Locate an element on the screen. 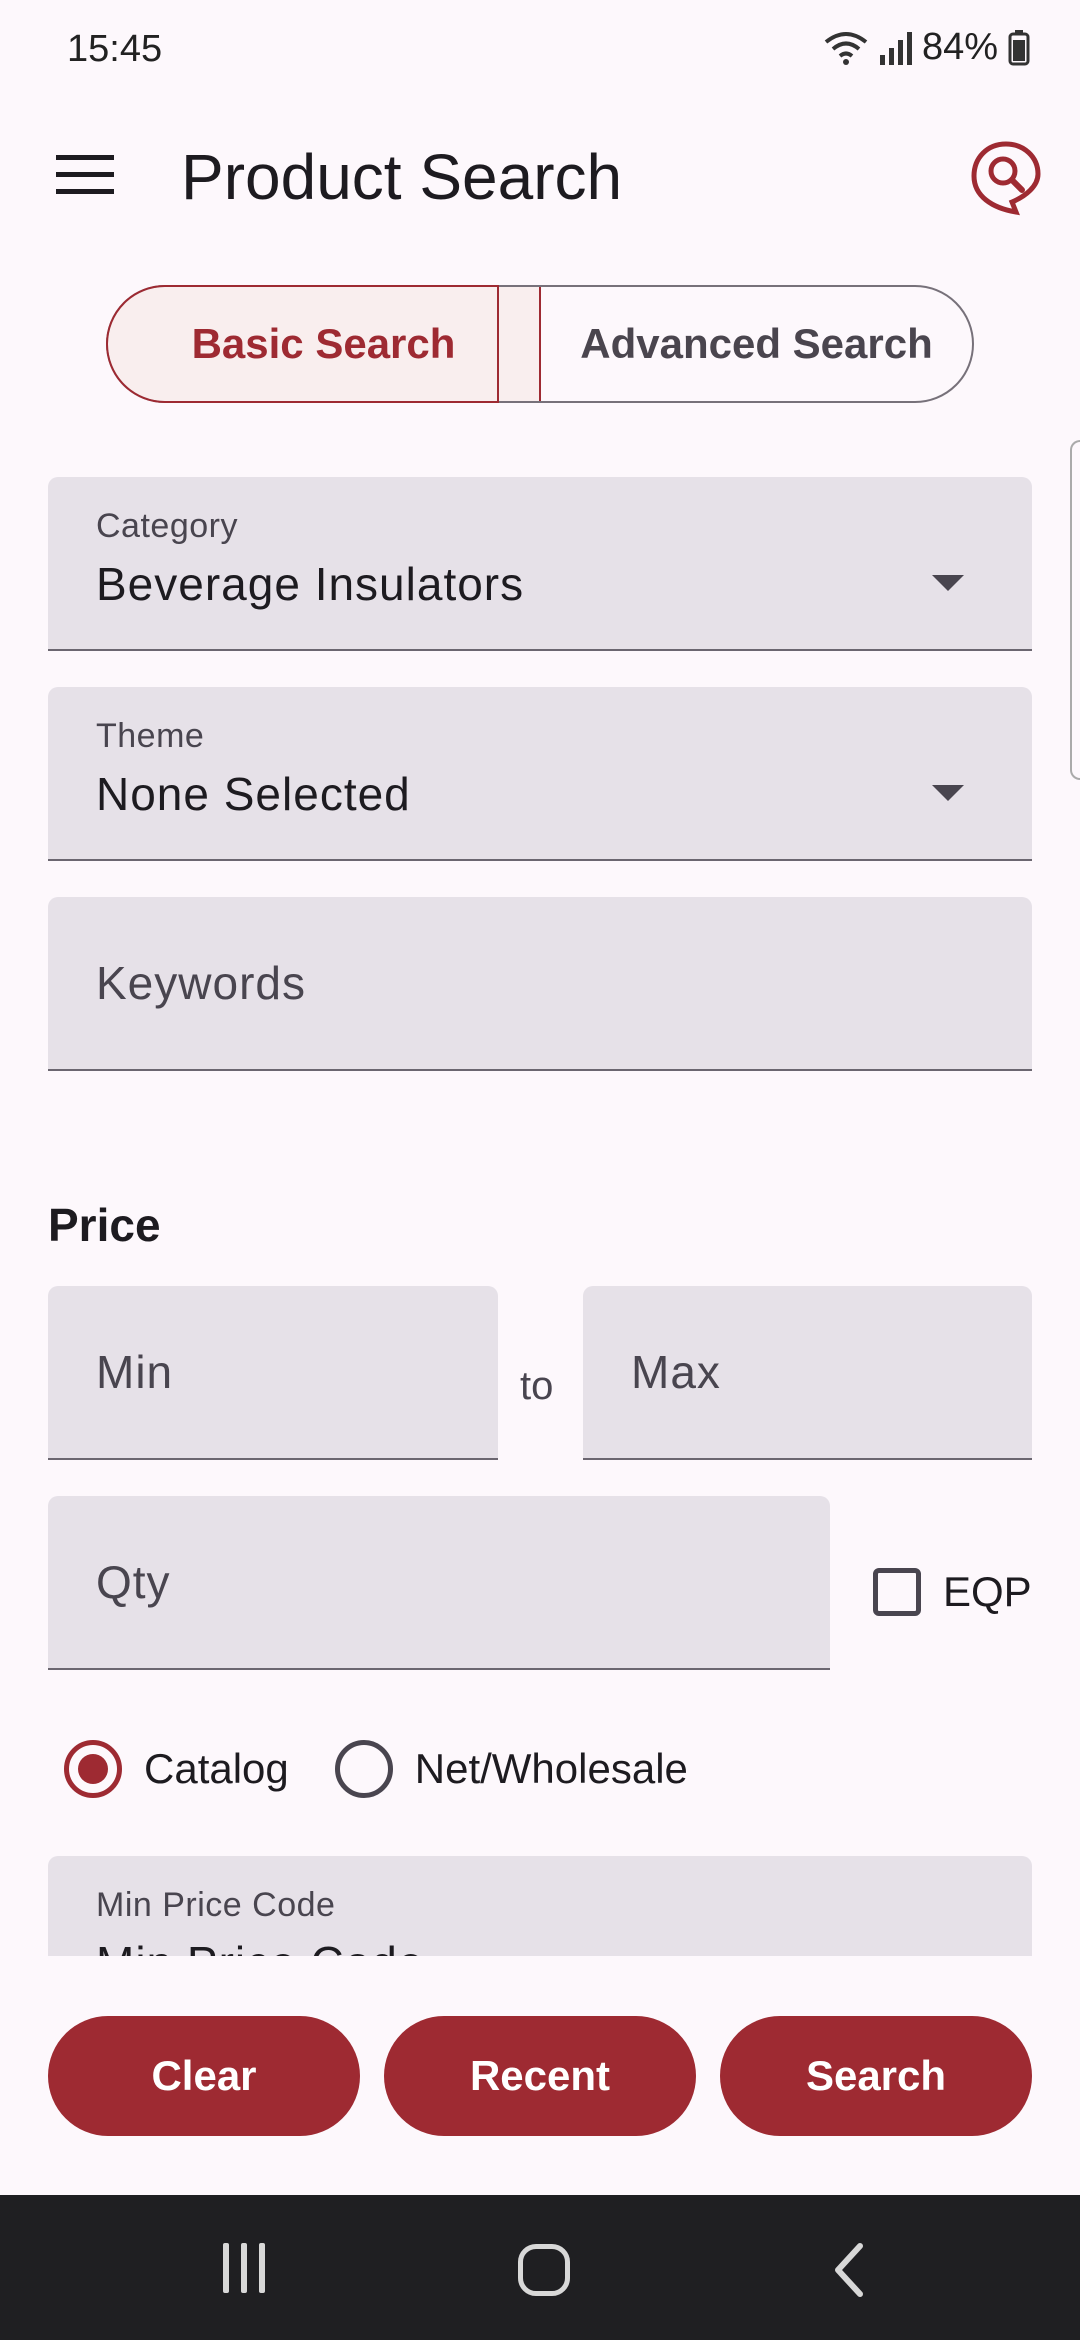 Image resolution: width=1080 pixels, height=2340 pixels. battery-icon is located at coordinates (1019, 47).